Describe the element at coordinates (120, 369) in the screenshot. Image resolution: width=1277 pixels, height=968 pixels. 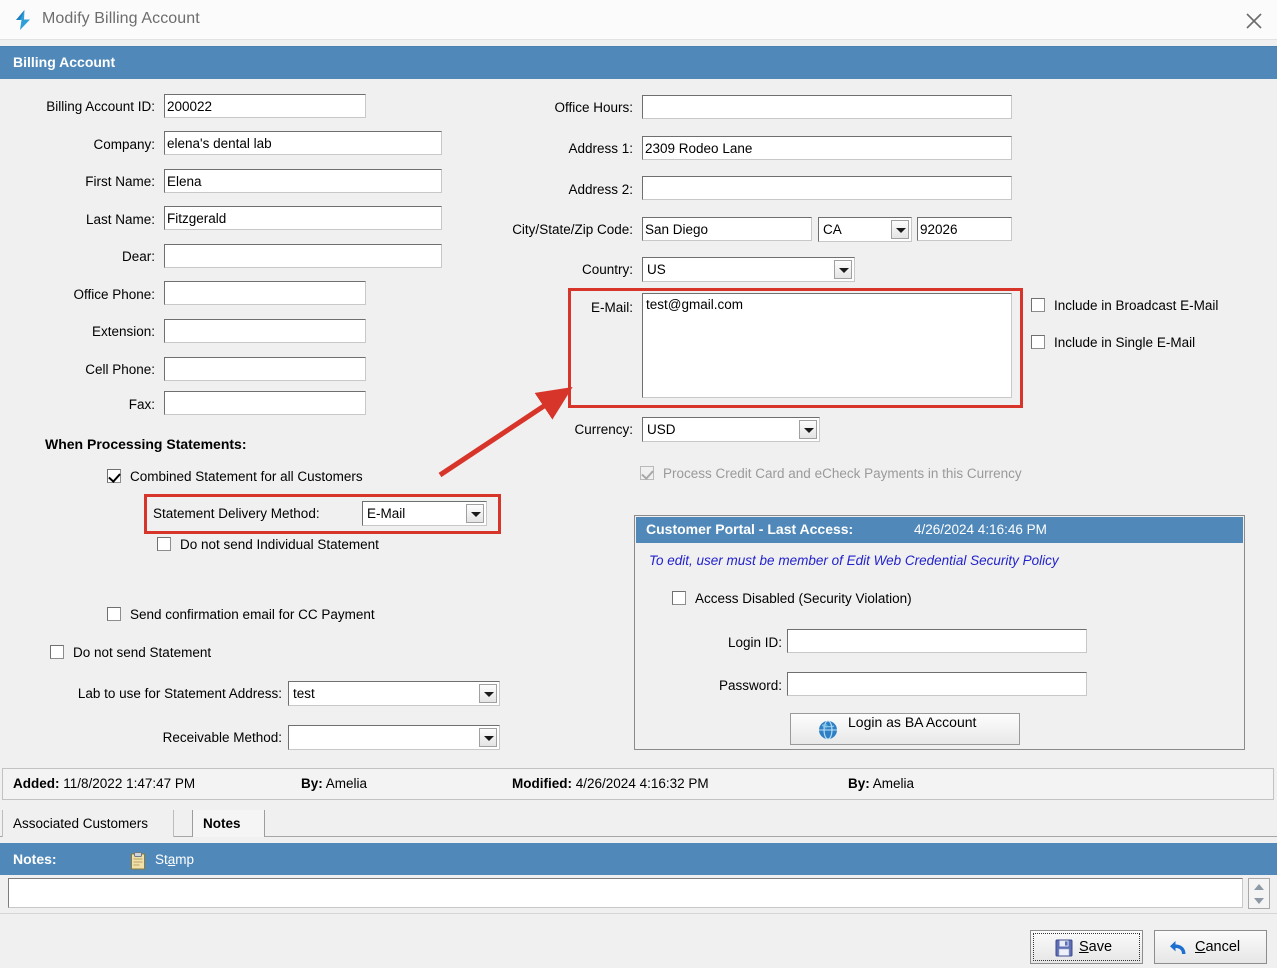
I see `cell-phone-label: Cell Phone:` at that location.